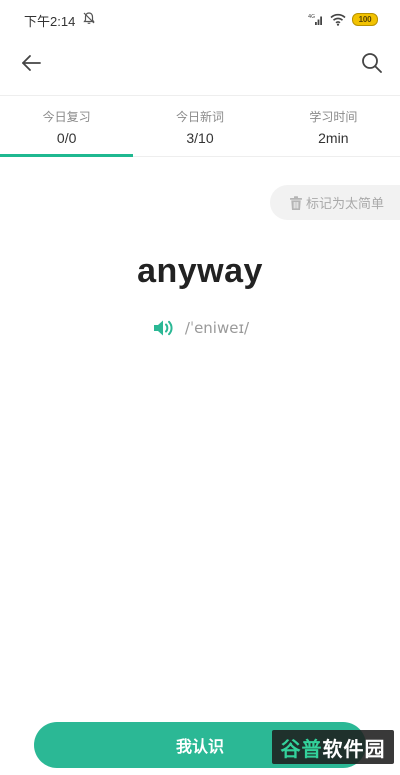  I want to click on word-text: anyway, so click(200, 271).